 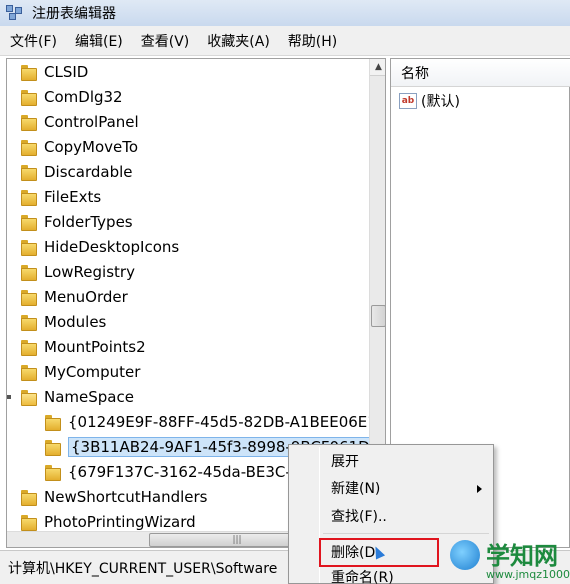 What do you see at coordinates (91, 121) in the screenshot?
I see `tree-item-label: ControlPanel` at bounding box center [91, 121].